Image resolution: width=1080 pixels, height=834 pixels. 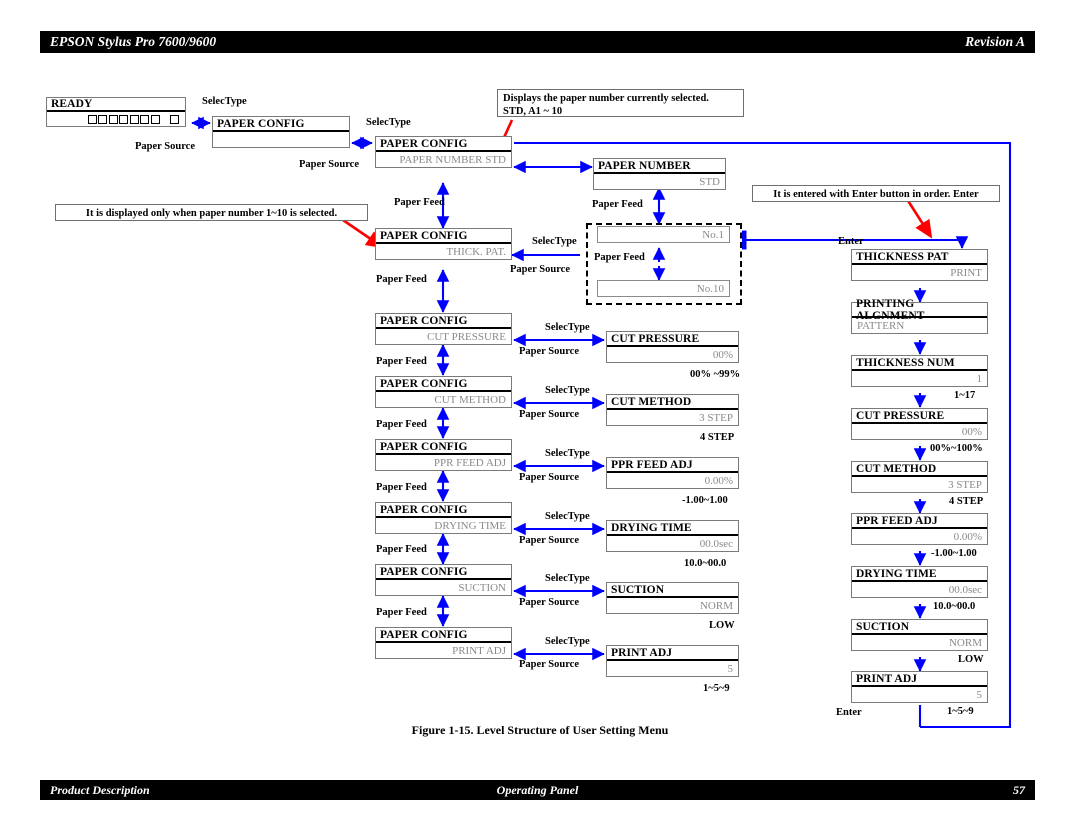 What do you see at coordinates (705, 500) in the screenshot?
I see `range-label-ppr-feed-adj: -1.00~1.00` at bounding box center [705, 500].